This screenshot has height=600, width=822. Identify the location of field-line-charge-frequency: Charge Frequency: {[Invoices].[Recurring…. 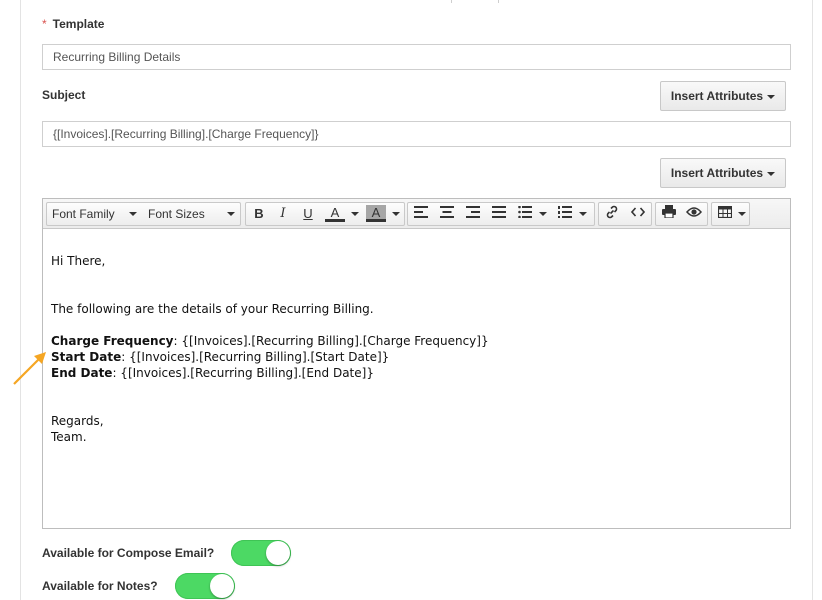
(270, 341).